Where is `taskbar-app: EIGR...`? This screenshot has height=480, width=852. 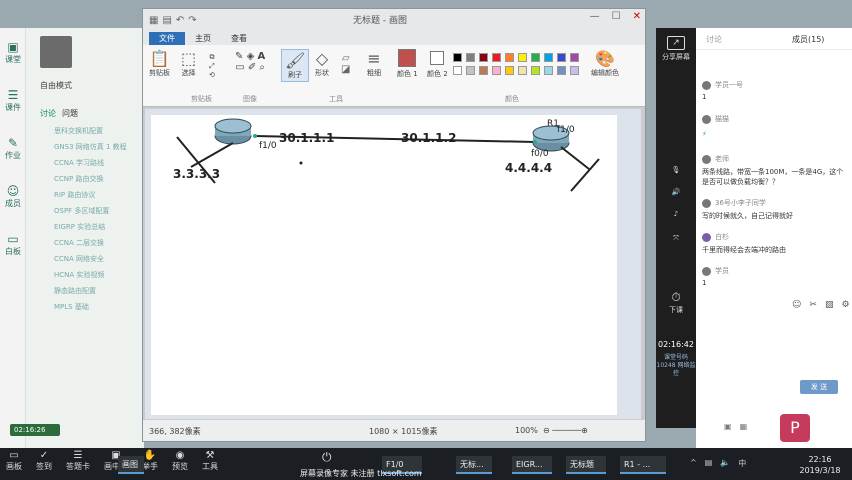 taskbar-app: EIGR... is located at coordinates (532, 465).